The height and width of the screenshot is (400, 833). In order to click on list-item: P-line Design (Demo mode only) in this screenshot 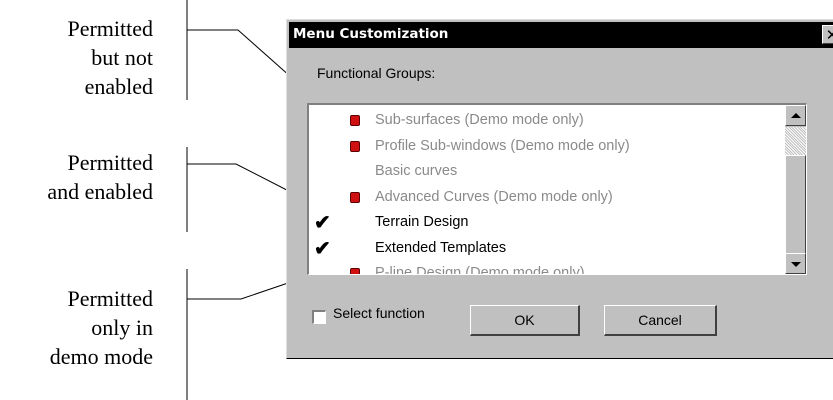, I will do `click(546, 268)`.